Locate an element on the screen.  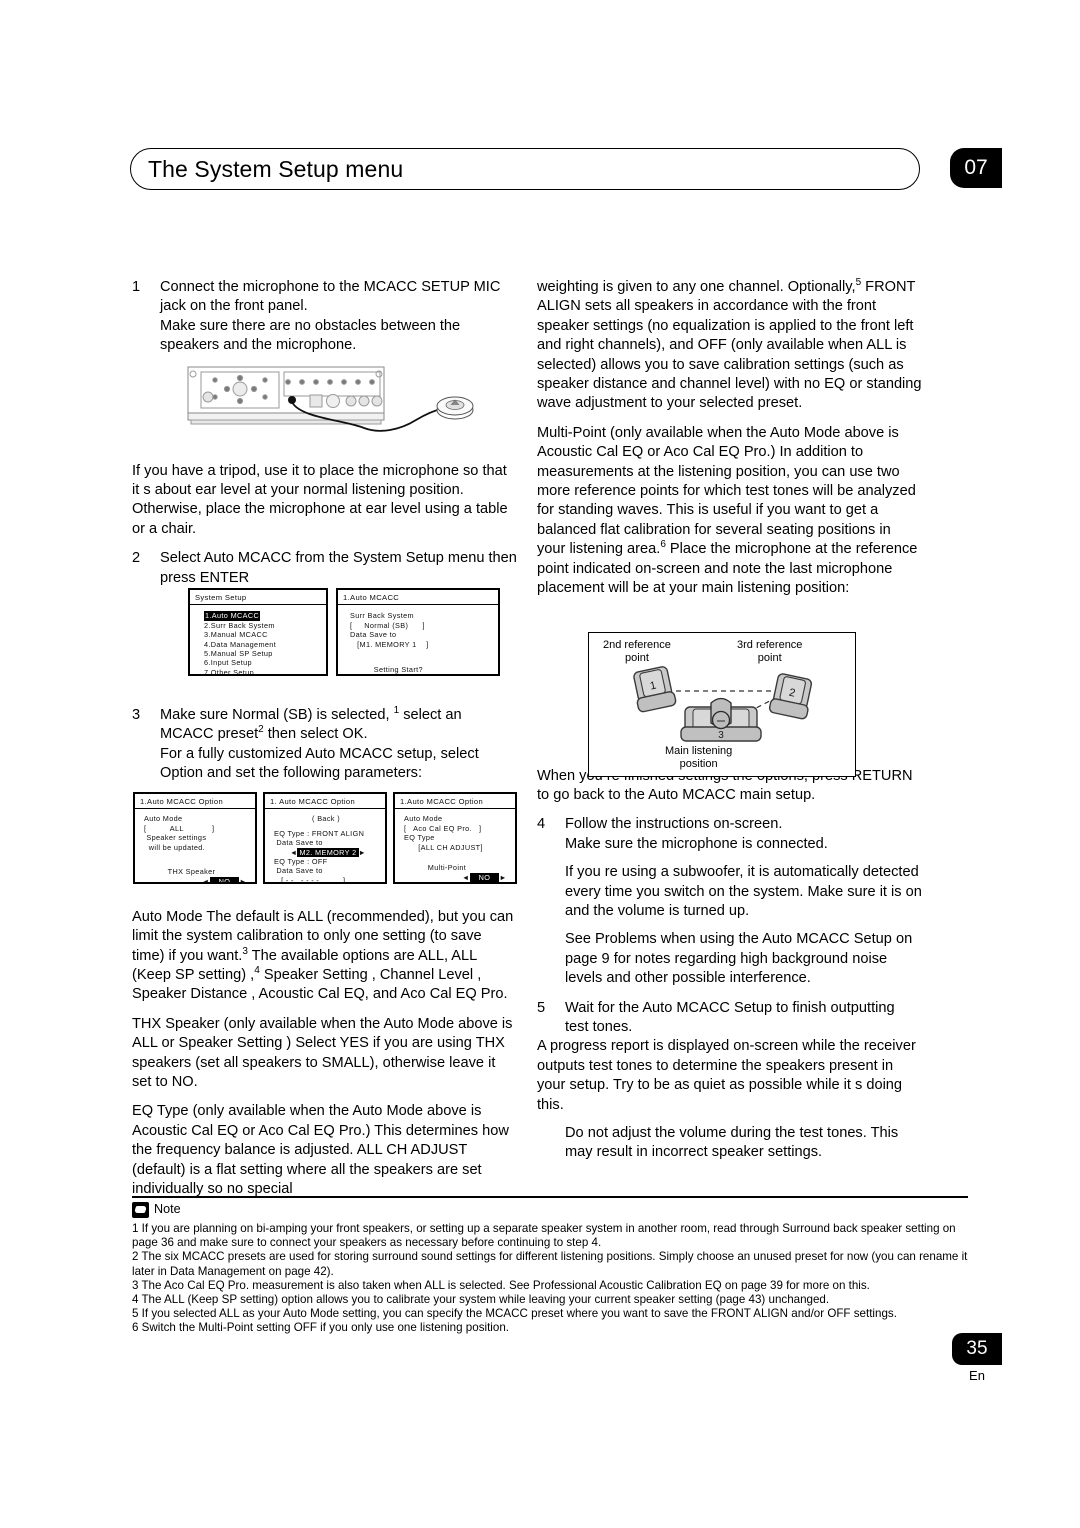
step-4-subtext-1: Make sure the microphone is connected. is located at coordinates (696, 843).